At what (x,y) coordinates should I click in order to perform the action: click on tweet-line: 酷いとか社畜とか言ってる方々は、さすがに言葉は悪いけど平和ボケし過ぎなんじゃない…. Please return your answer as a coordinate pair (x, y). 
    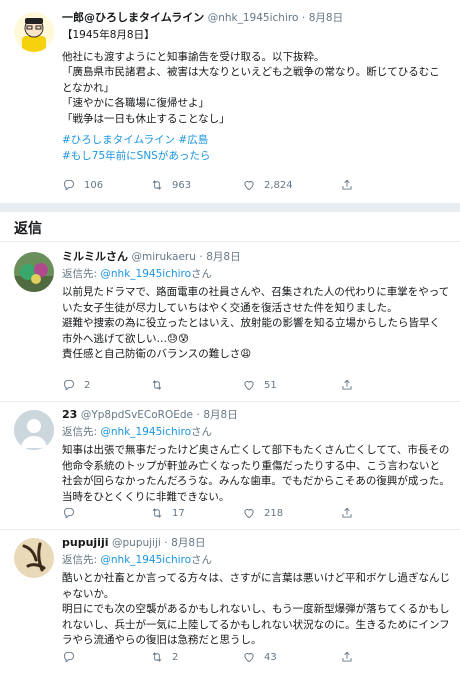
    Looking at the image, I should click on (256, 586).